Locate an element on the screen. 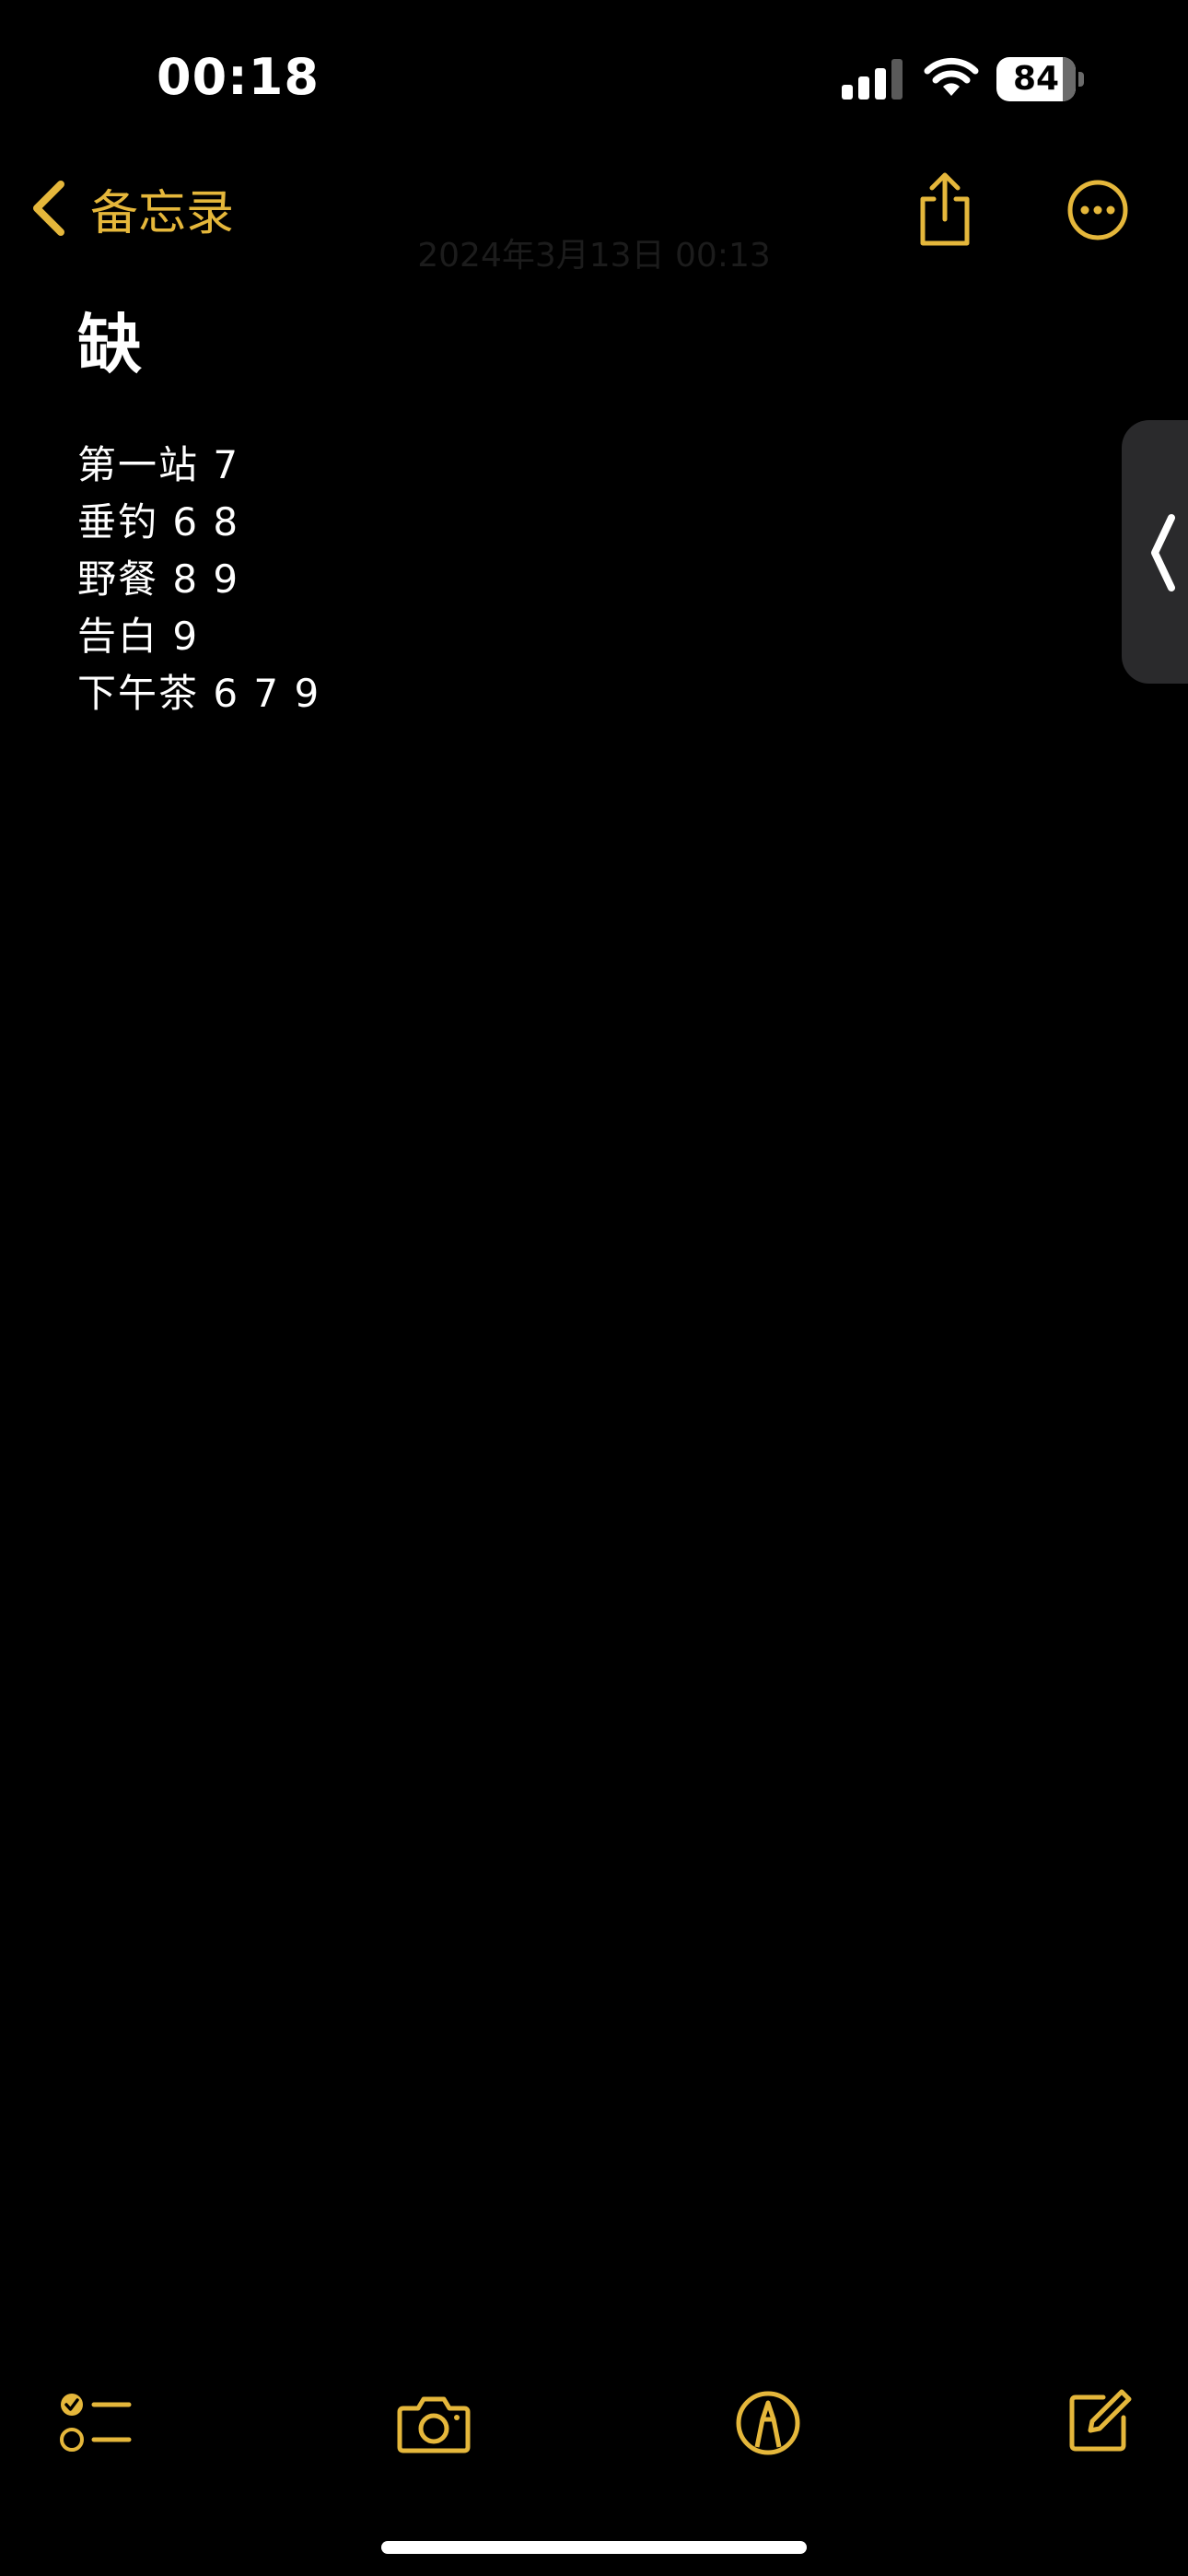 The width and height of the screenshot is (1188, 2576). note-line: 告白 9 is located at coordinates (138, 636).